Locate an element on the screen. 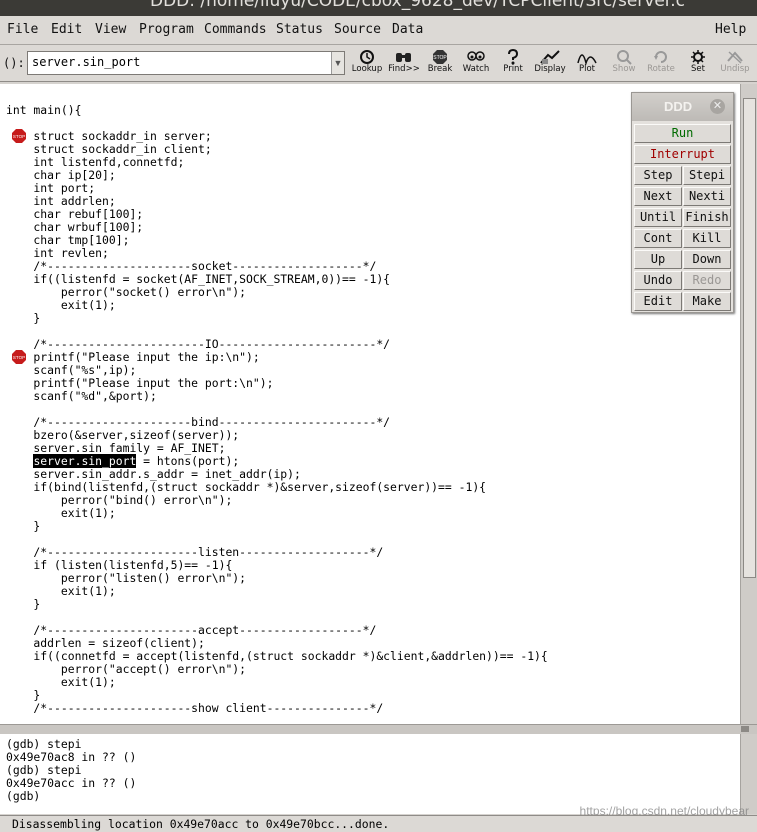 This screenshot has width=757, height=832. tool-show-button: Show is located at coordinates (624, 64).